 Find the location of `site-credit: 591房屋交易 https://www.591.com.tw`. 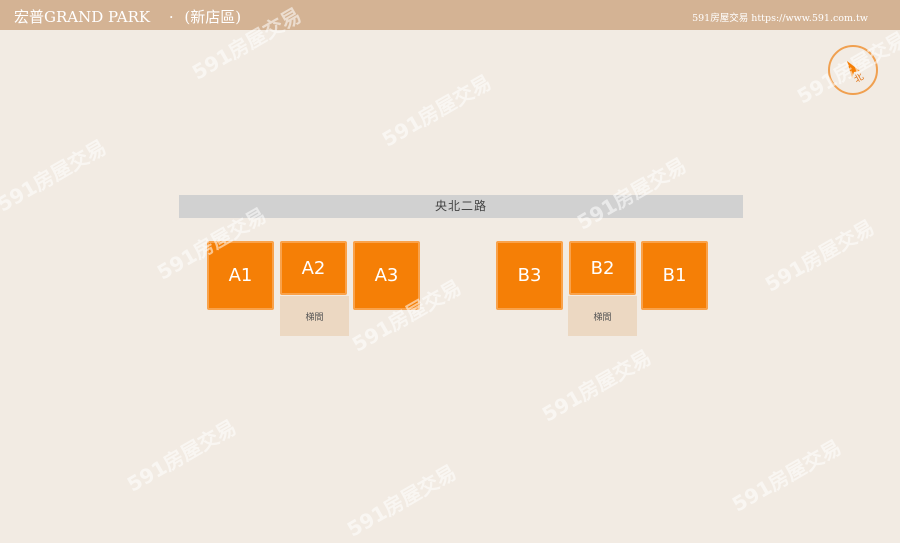

site-credit: 591房屋交易 https://www.591.com.tw is located at coordinates (780, 17).